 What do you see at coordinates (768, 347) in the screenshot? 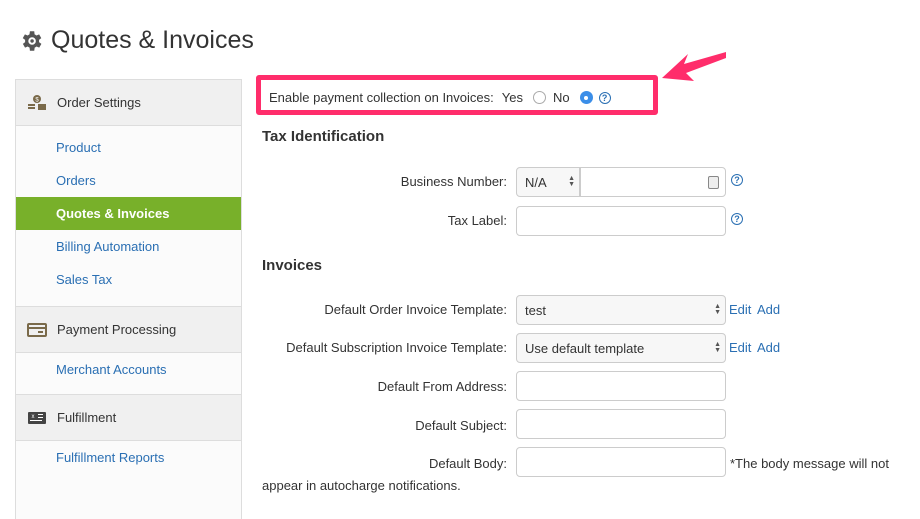
I see `subscription-template-add-link: Add` at bounding box center [768, 347].